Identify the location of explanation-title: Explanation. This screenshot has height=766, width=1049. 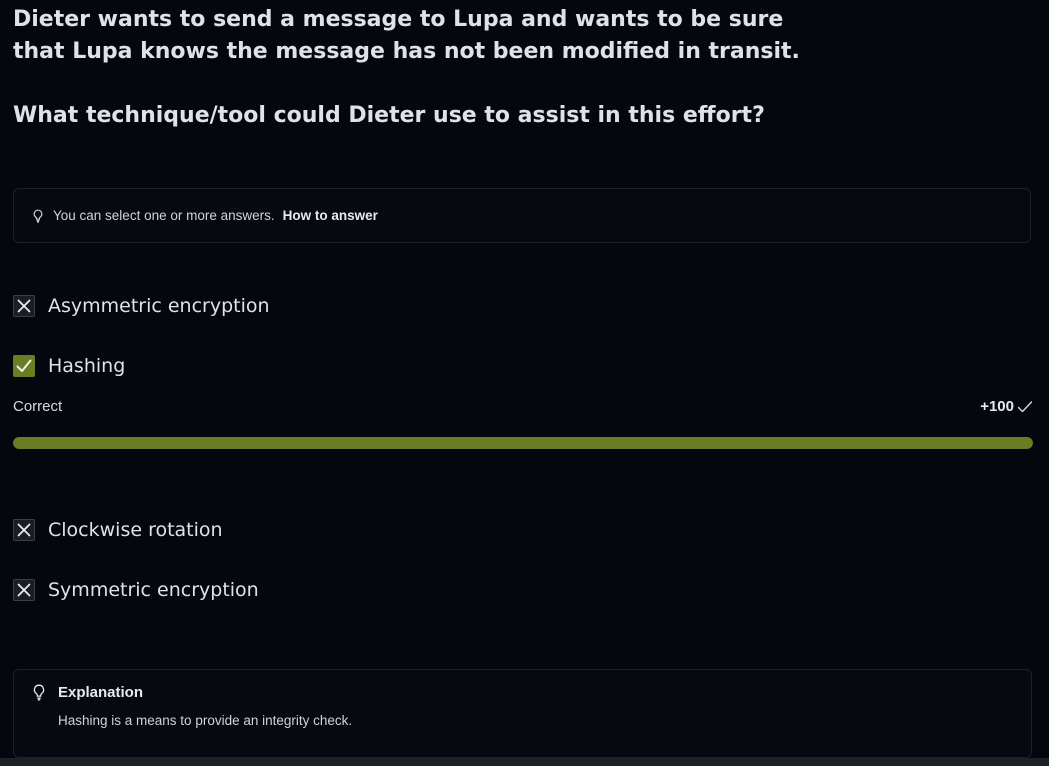
(101, 692).